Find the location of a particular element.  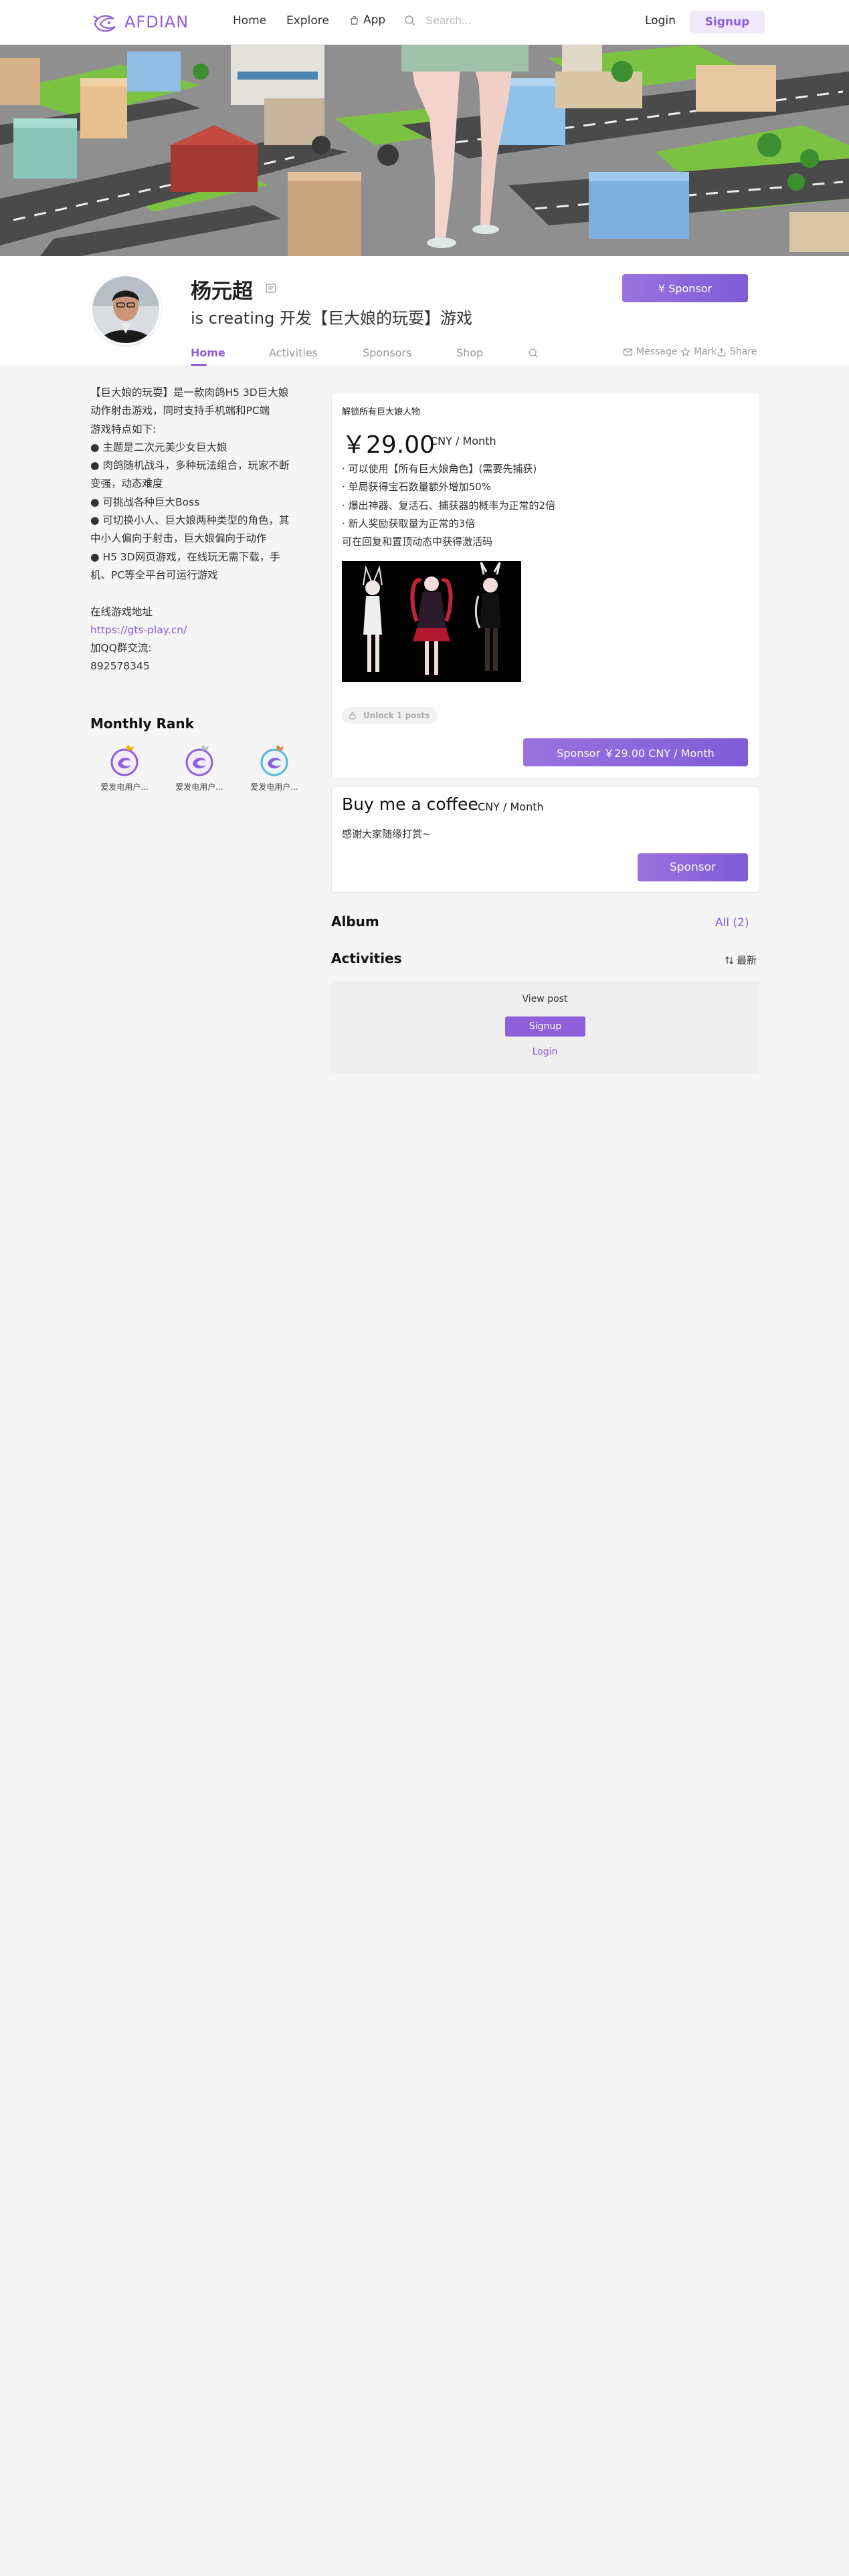

tier-perk: · 爆出神器、复活石、捕获器的概率为正常的2倍 is located at coordinates (449, 505).